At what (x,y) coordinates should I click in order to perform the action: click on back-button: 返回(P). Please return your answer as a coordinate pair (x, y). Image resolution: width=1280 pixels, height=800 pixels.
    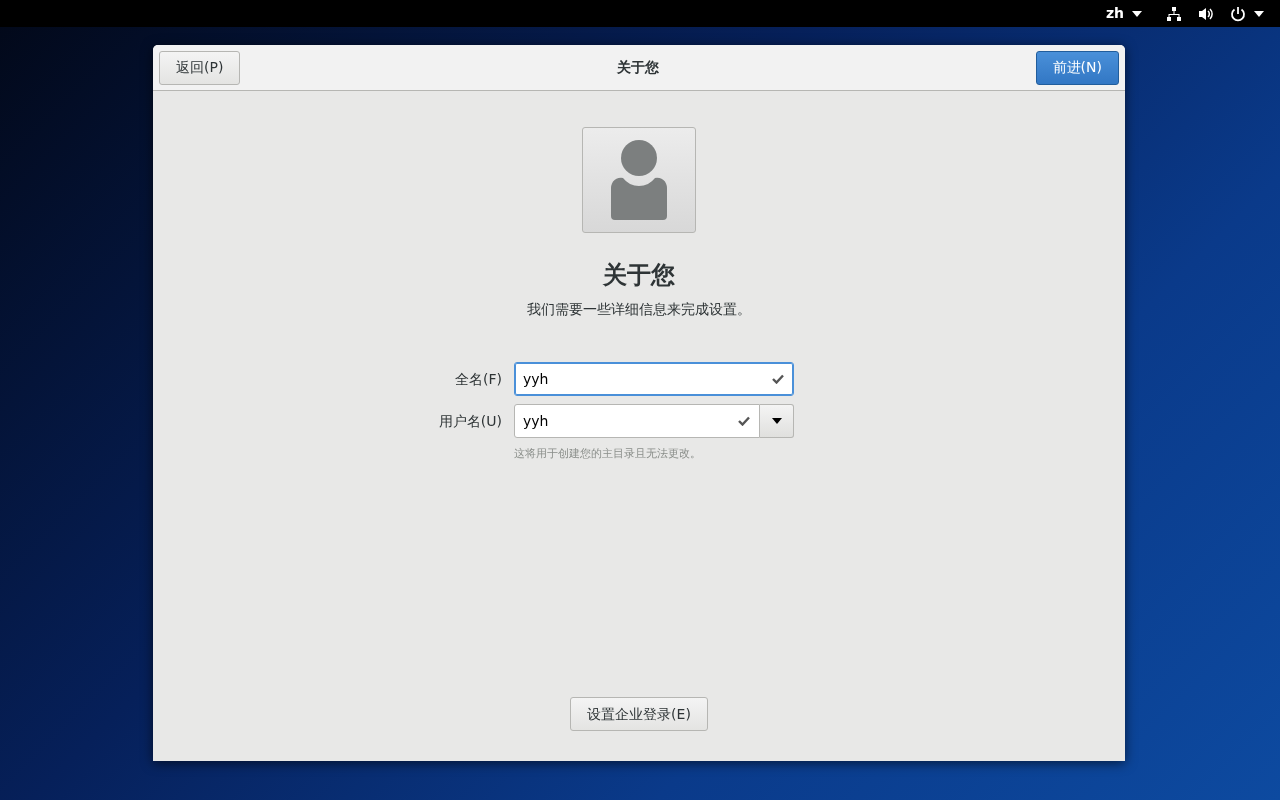
    Looking at the image, I should click on (200, 67).